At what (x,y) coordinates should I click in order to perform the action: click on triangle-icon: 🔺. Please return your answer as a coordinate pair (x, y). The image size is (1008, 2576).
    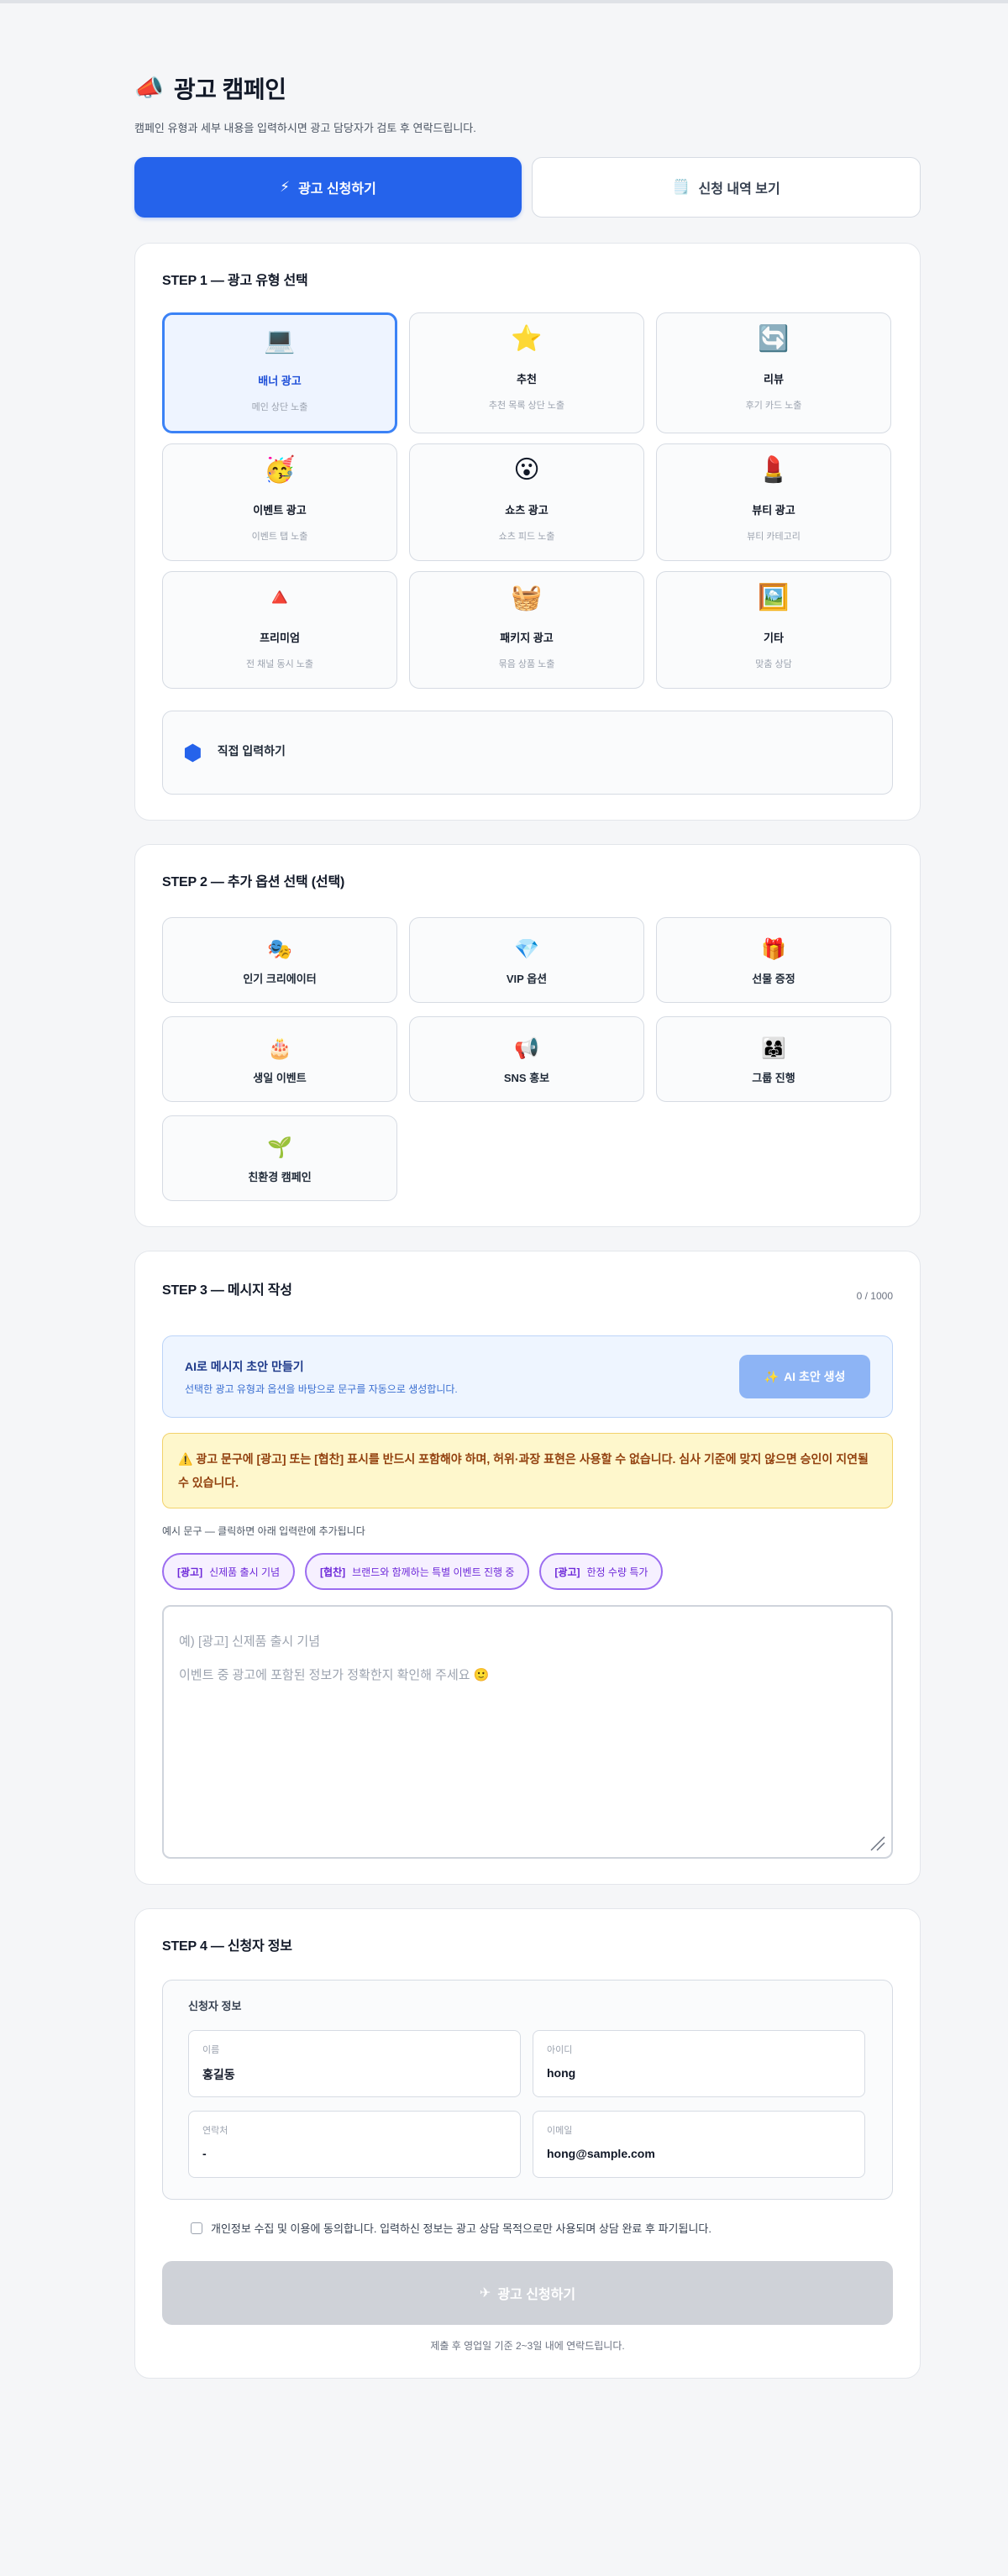
    Looking at the image, I should click on (280, 597).